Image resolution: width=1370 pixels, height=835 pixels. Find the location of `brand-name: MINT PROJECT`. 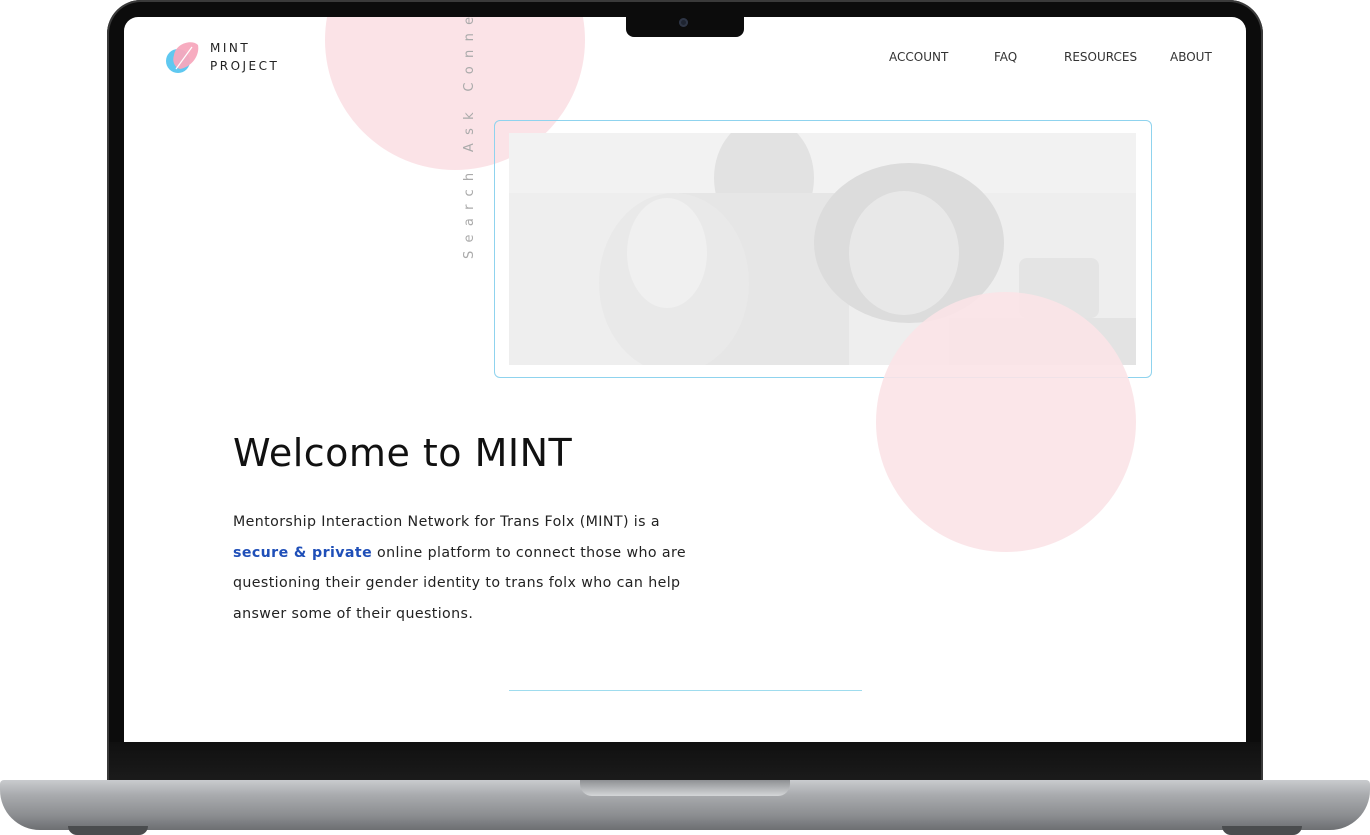

brand-name: MINT PROJECT is located at coordinates (244, 57).